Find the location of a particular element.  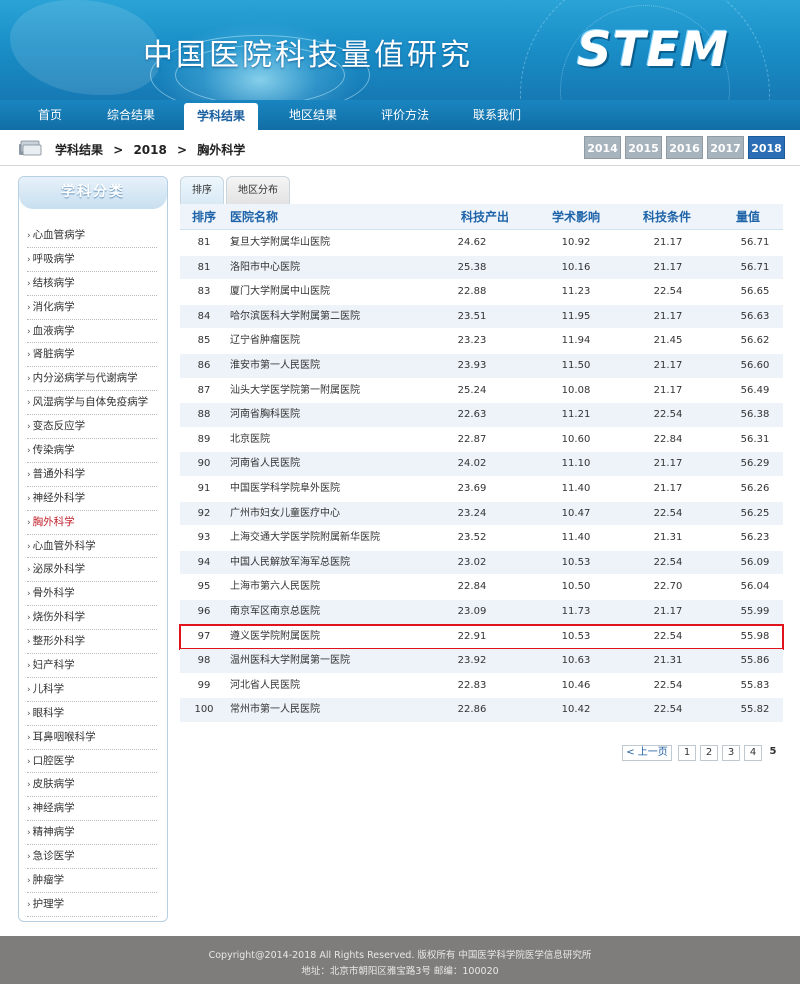

page-button-3: 3 is located at coordinates (731, 753).